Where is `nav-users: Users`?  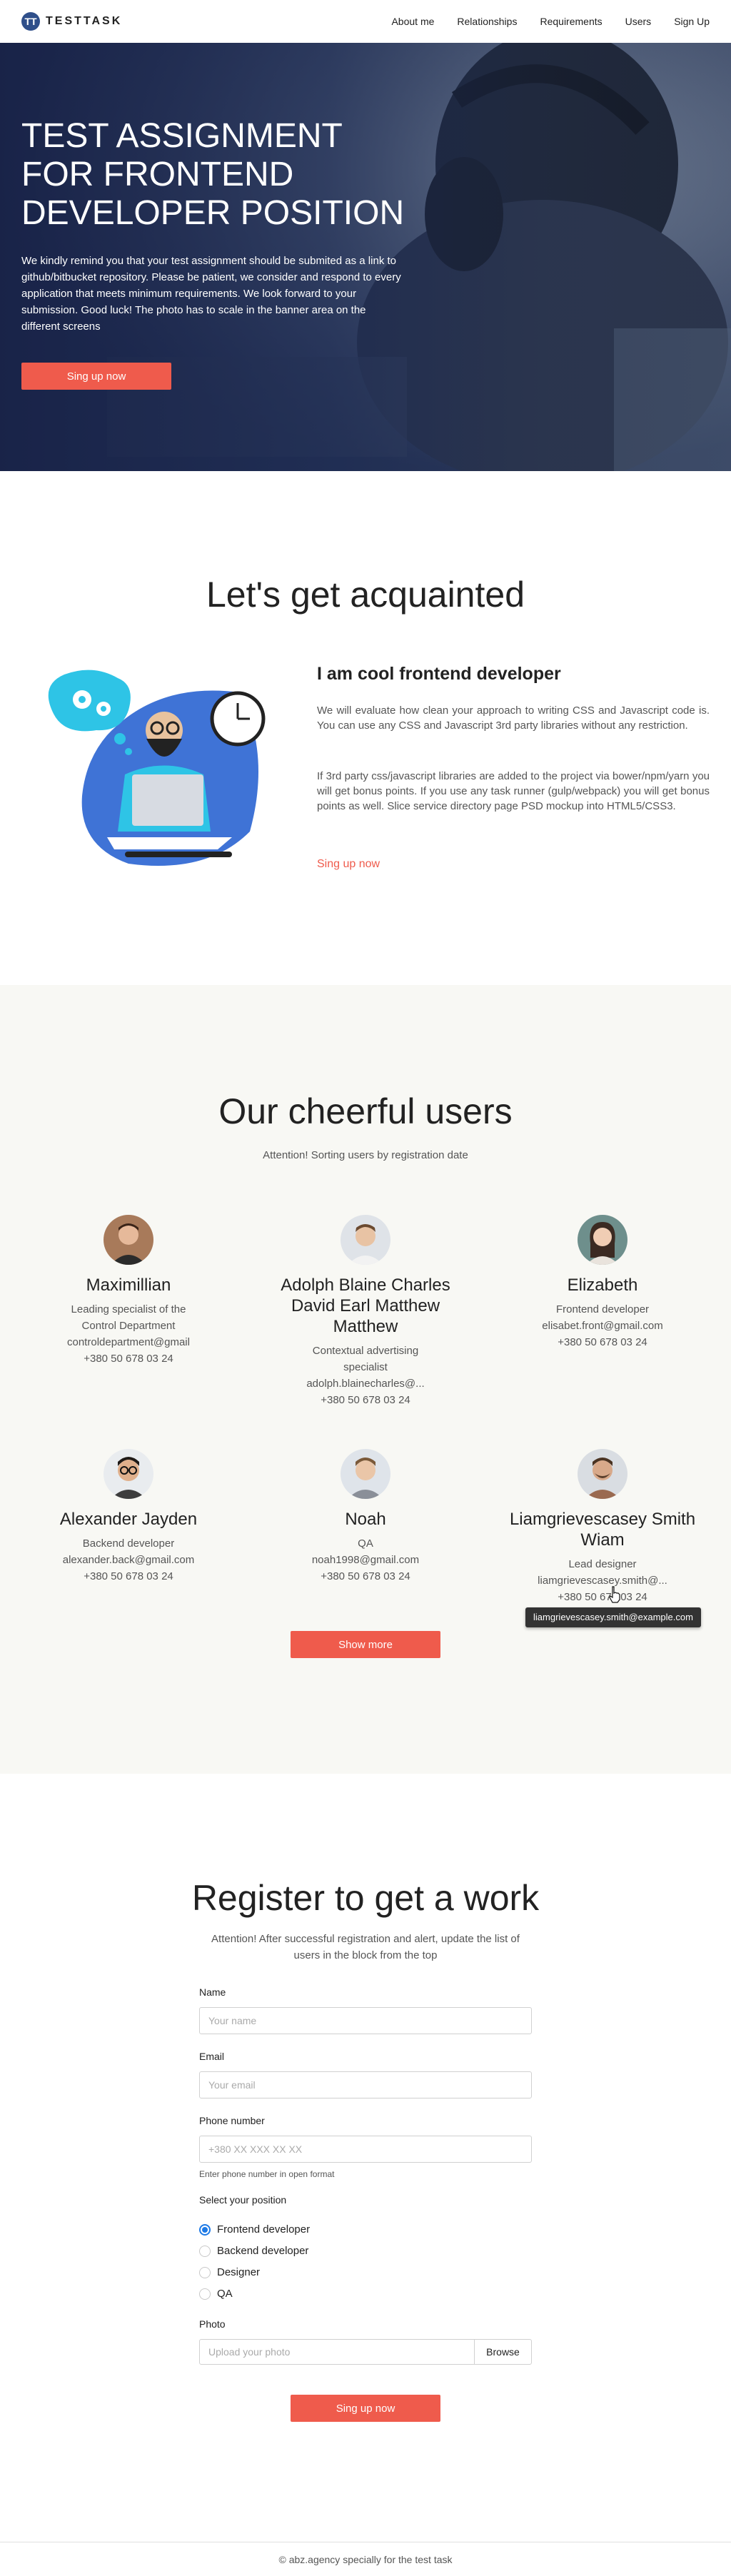
nav-users: Users is located at coordinates (638, 21).